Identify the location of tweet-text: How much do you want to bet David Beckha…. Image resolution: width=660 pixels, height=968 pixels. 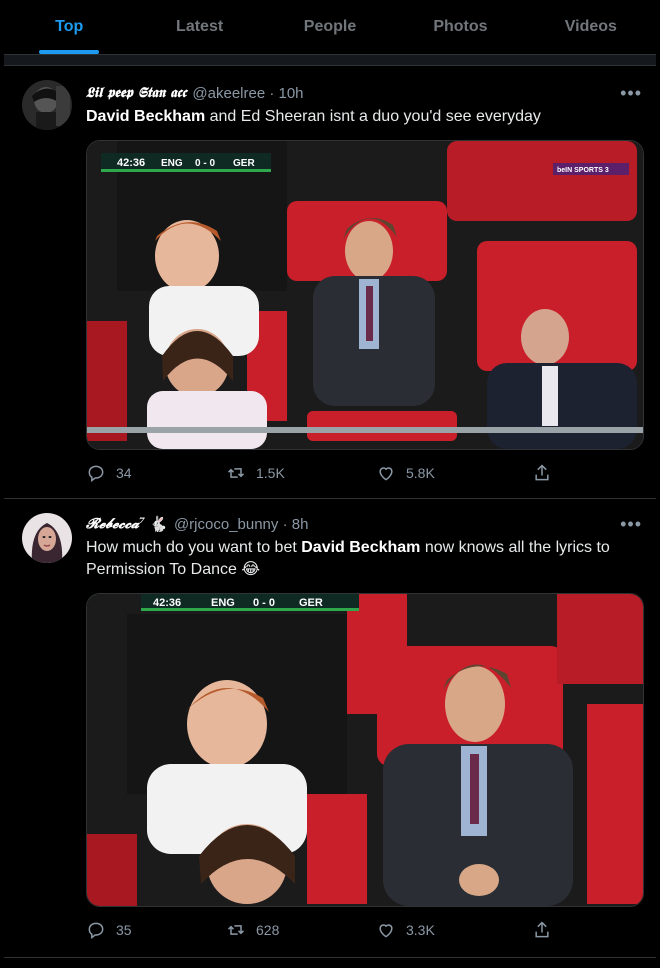
(362, 559).